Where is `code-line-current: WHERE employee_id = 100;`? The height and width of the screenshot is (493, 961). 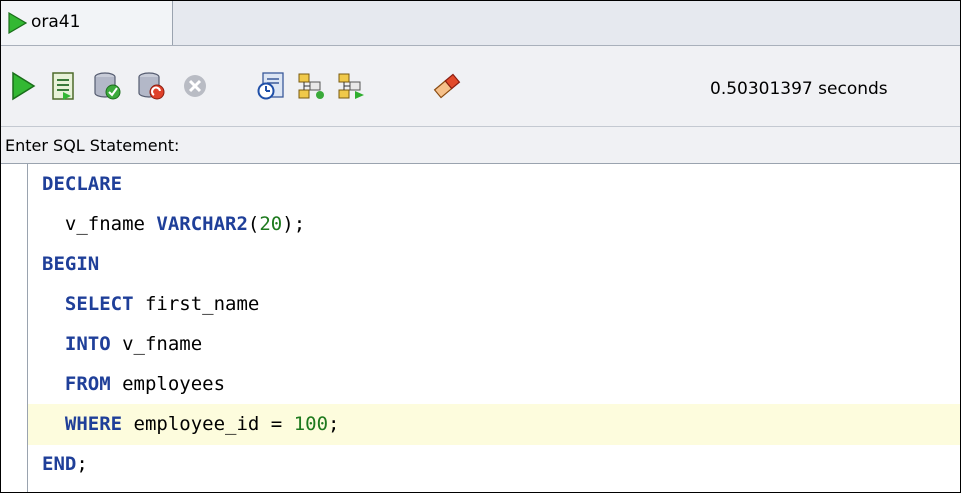 code-line-current: WHERE employee_id = 100; is located at coordinates (494, 424).